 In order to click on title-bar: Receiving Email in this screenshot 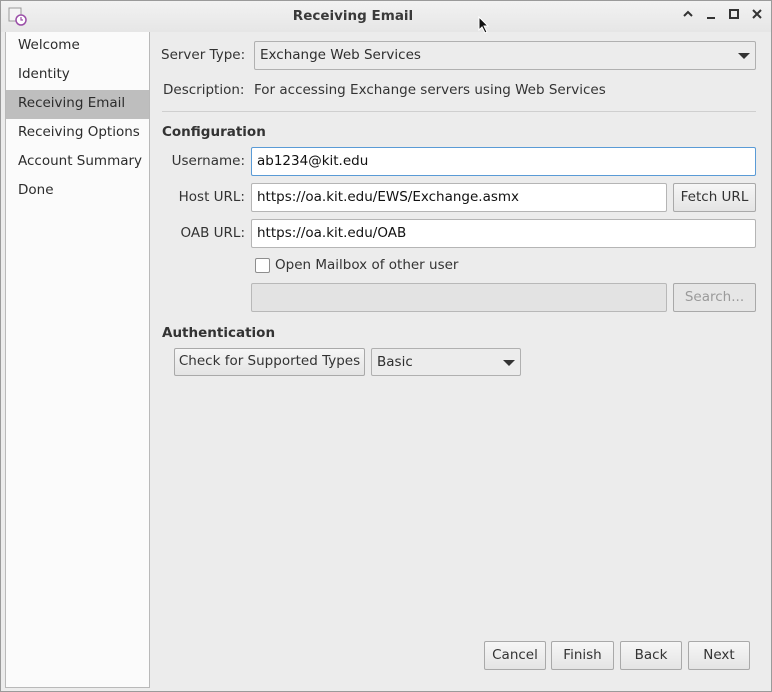, I will do `click(386, 17)`.